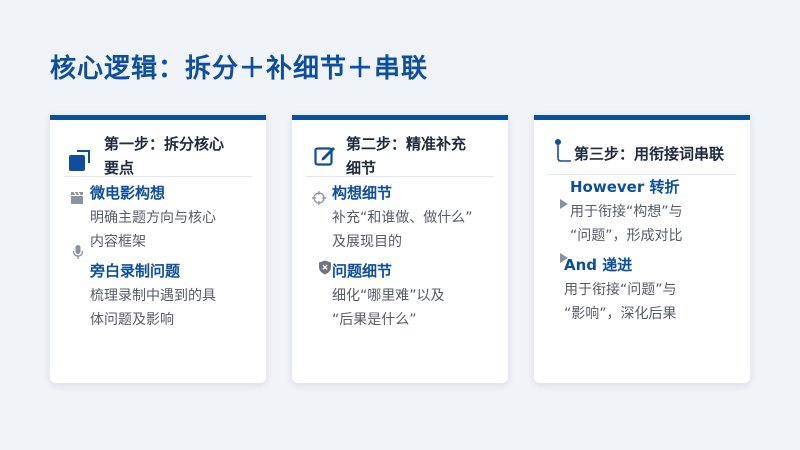  I want to click on triangle-right-icon, so click(564, 203).